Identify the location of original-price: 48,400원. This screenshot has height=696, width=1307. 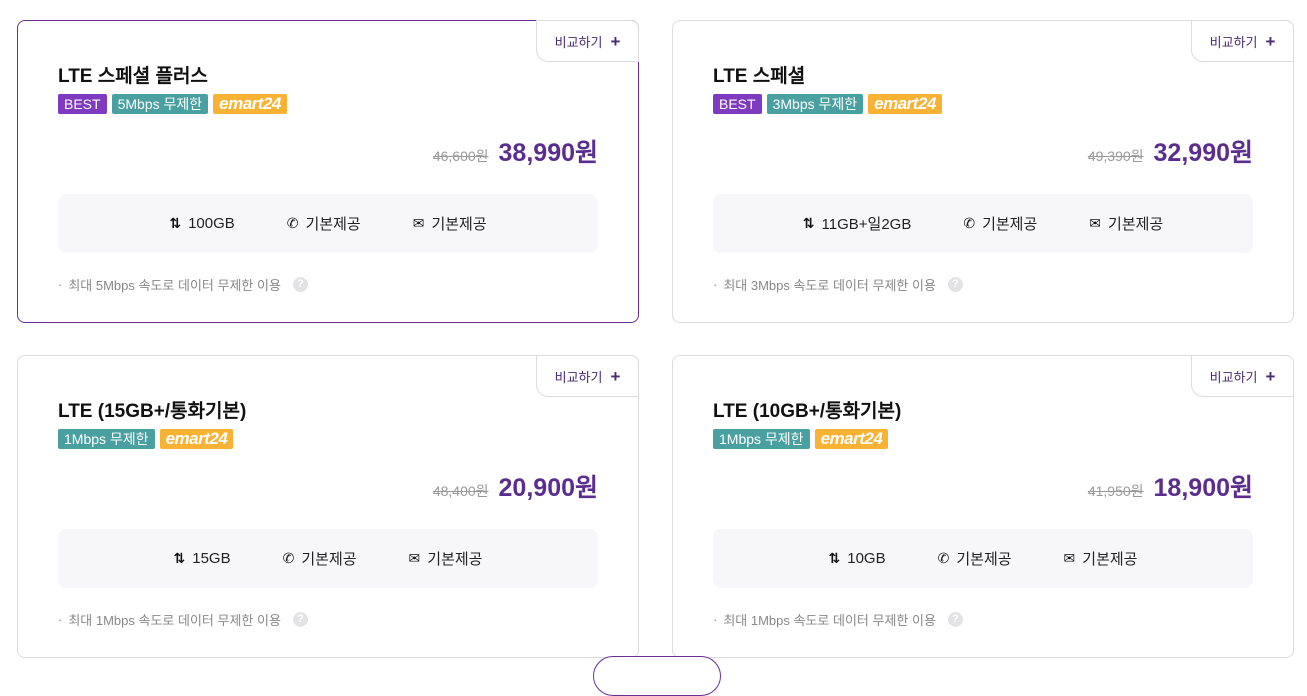
(460, 491).